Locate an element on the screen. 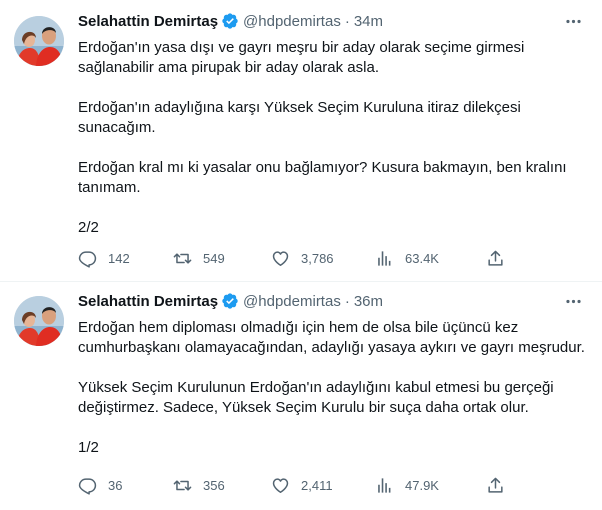  thread-counter: 1/2 is located at coordinates (88, 447).